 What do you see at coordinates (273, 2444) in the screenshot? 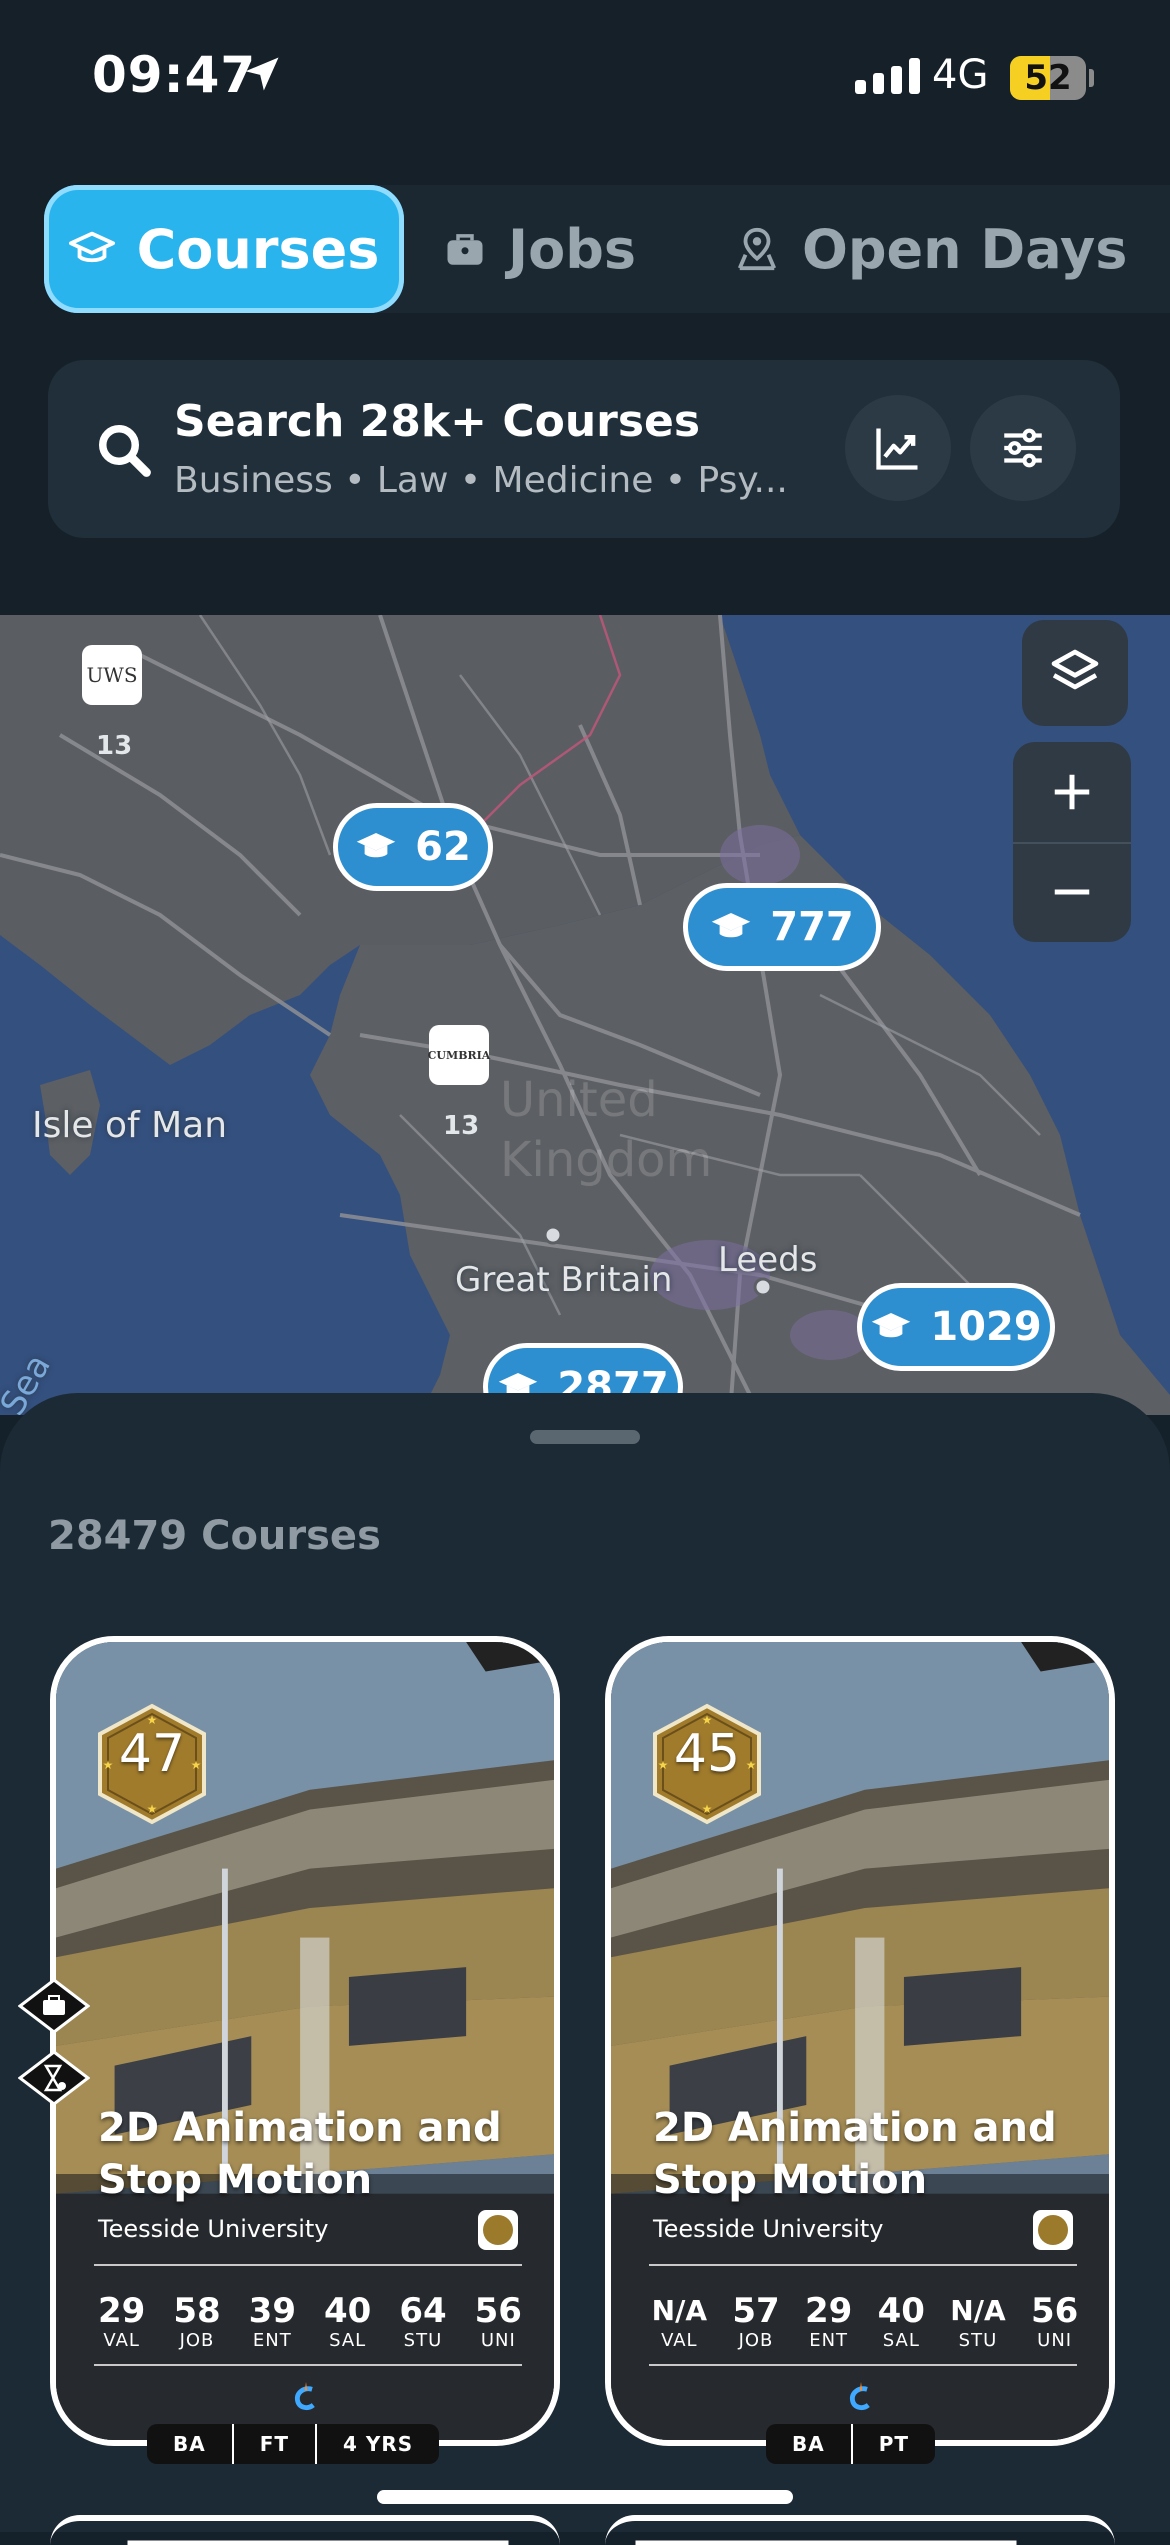
I see `tag-mode: FT` at bounding box center [273, 2444].